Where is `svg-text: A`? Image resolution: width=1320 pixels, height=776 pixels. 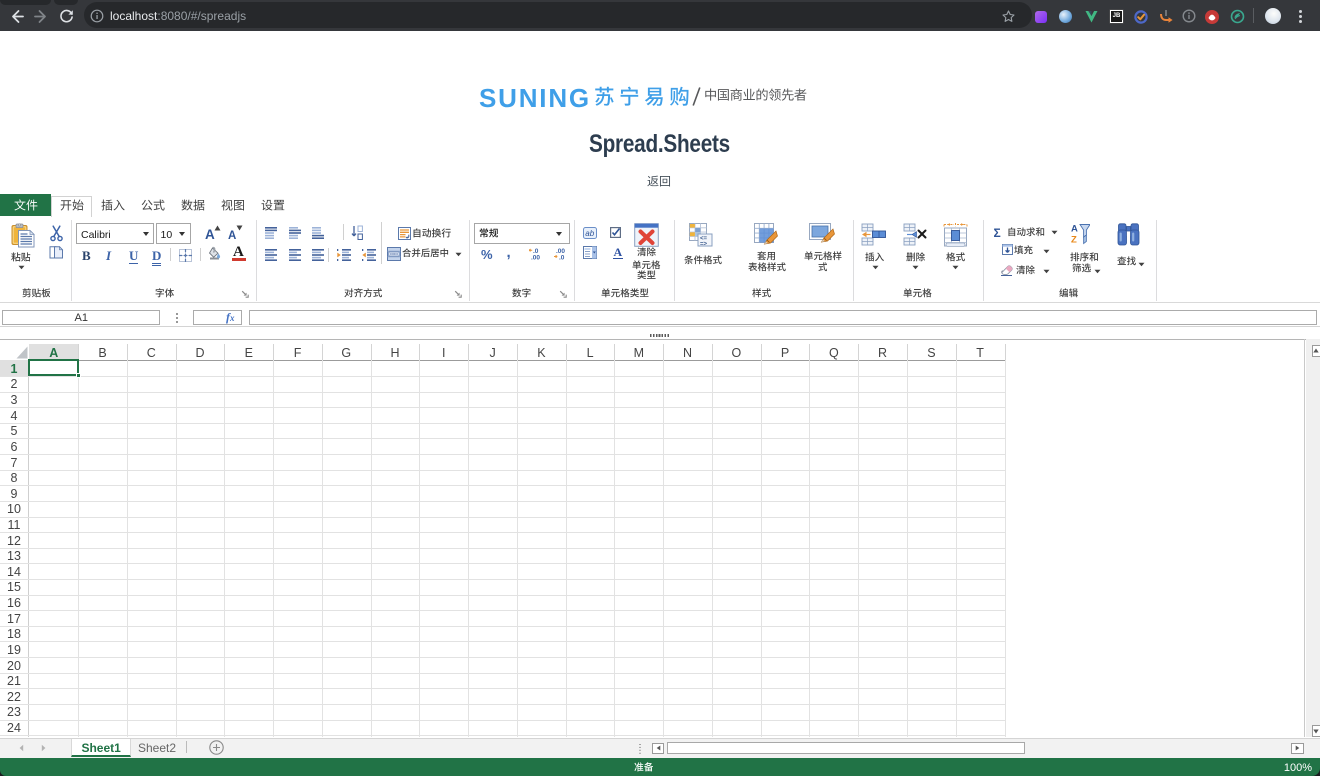 svg-text: A is located at coordinates (1074, 228).